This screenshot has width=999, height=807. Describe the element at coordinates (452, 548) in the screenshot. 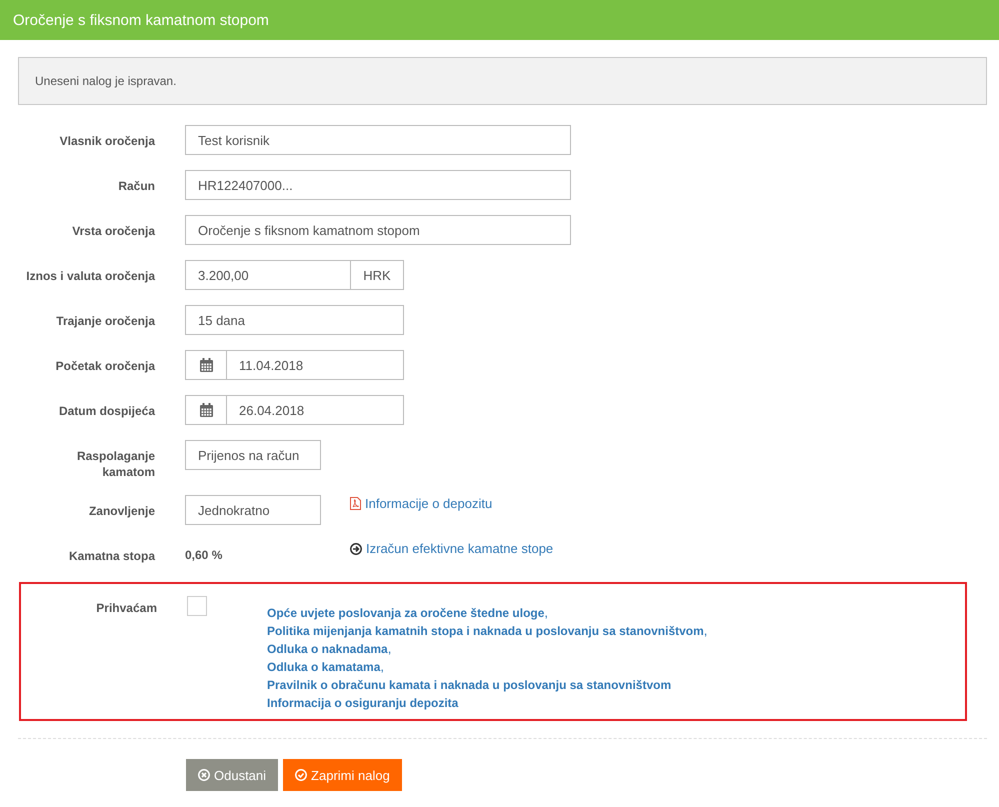

I see `link: Izračun efektivne kamatne stope` at that location.